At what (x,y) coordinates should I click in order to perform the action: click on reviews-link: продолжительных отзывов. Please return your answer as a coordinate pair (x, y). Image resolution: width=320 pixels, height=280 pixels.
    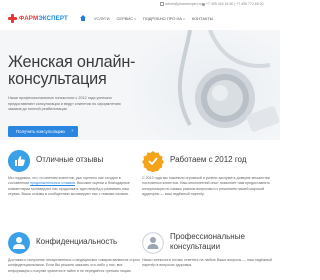
    Looking at the image, I should click on (52, 183).